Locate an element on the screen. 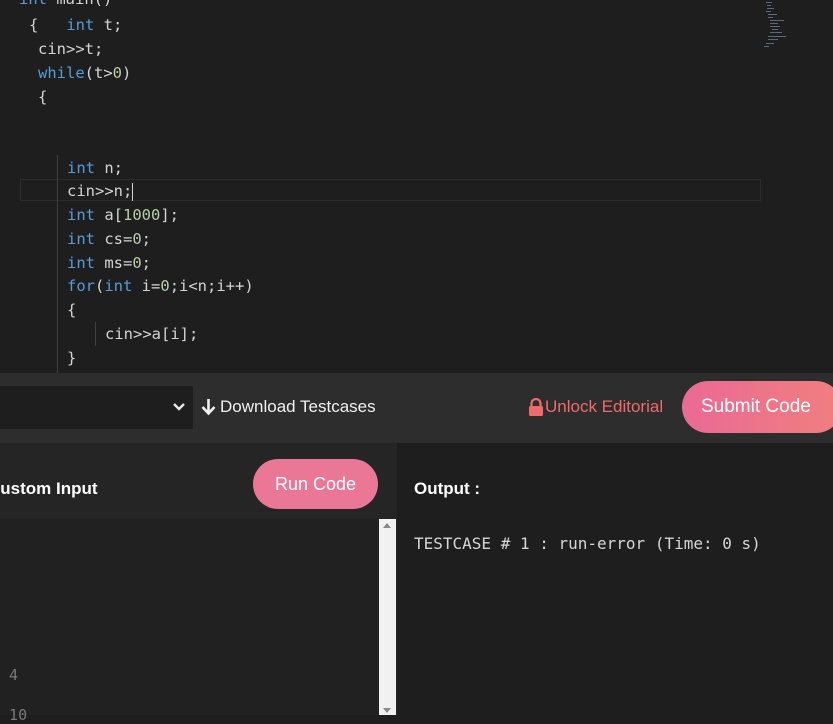 Image resolution: width=833 pixels, height=724 pixels. scroll-up-arrow-icon is located at coordinates (387, 525).